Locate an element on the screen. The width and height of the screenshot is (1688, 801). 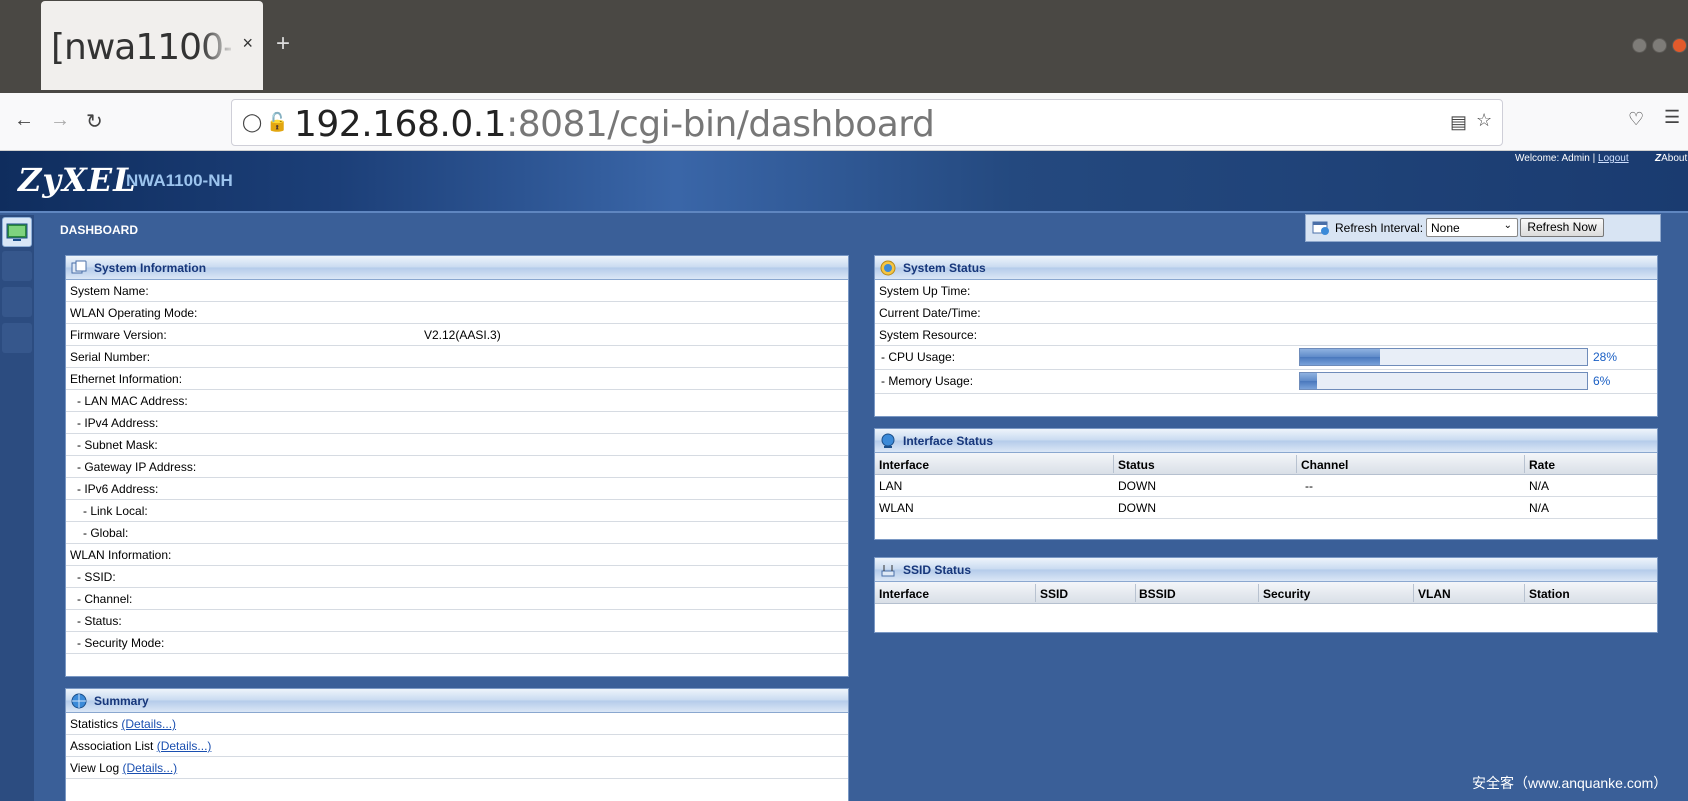
info-label: - Channel: is located at coordinates (105, 599).